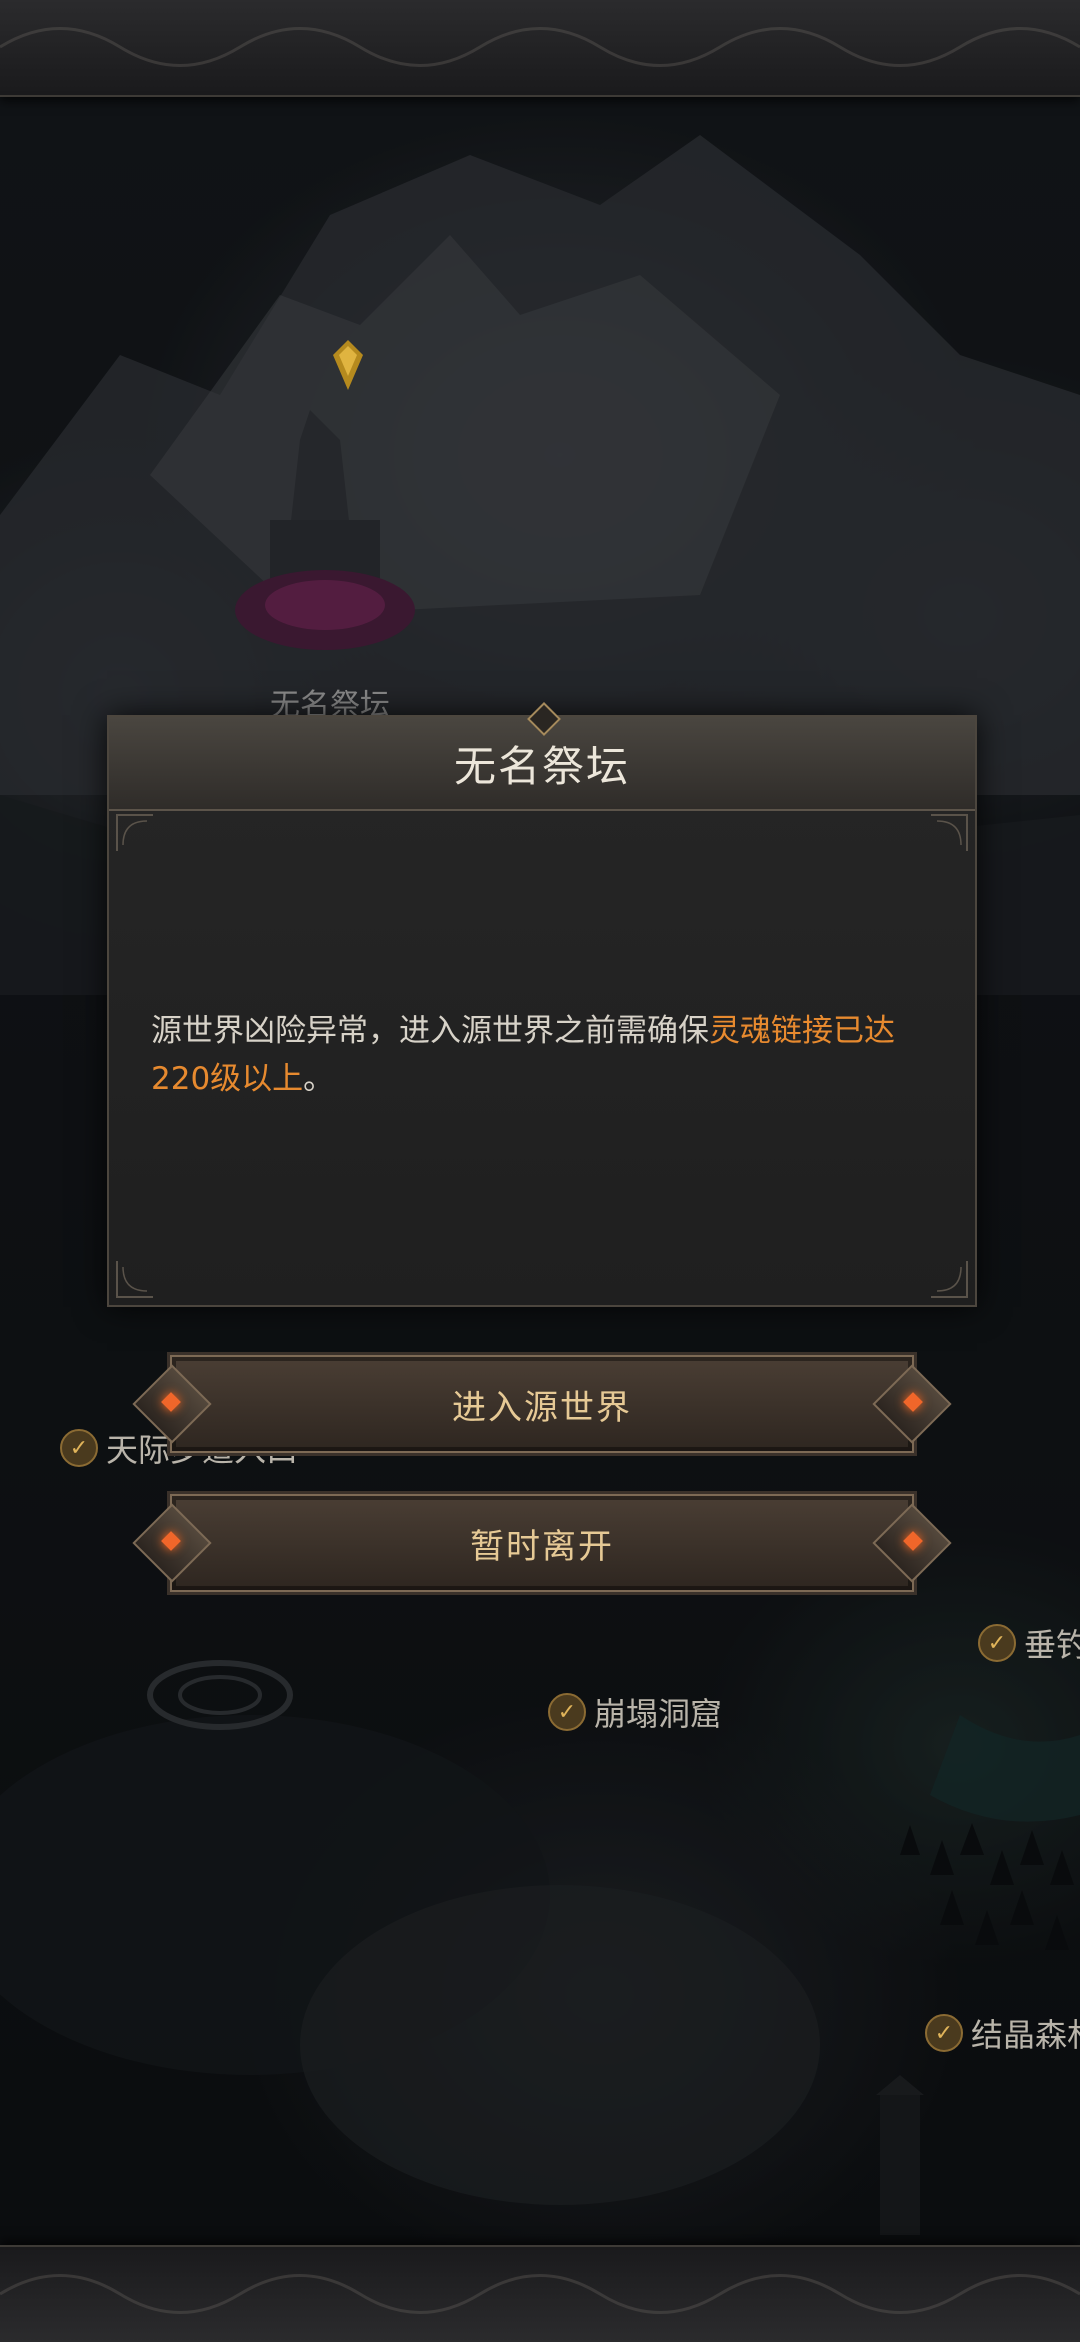 This screenshot has width=1080, height=2342. What do you see at coordinates (541, 766) in the screenshot?
I see `dialog-title: 无名祭坛` at bounding box center [541, 766].